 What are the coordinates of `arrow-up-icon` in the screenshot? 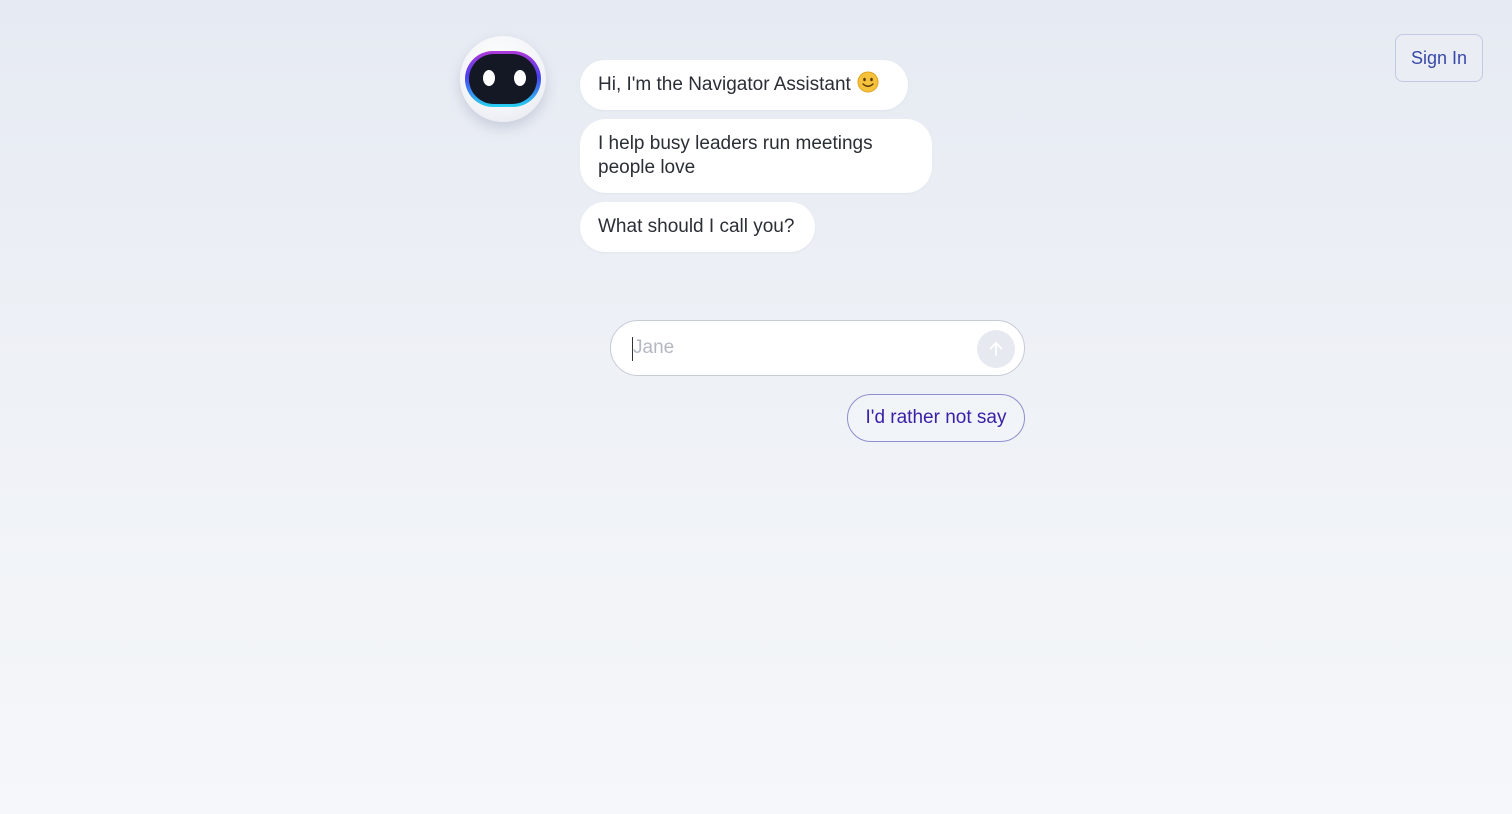 It's located at (996, 349).